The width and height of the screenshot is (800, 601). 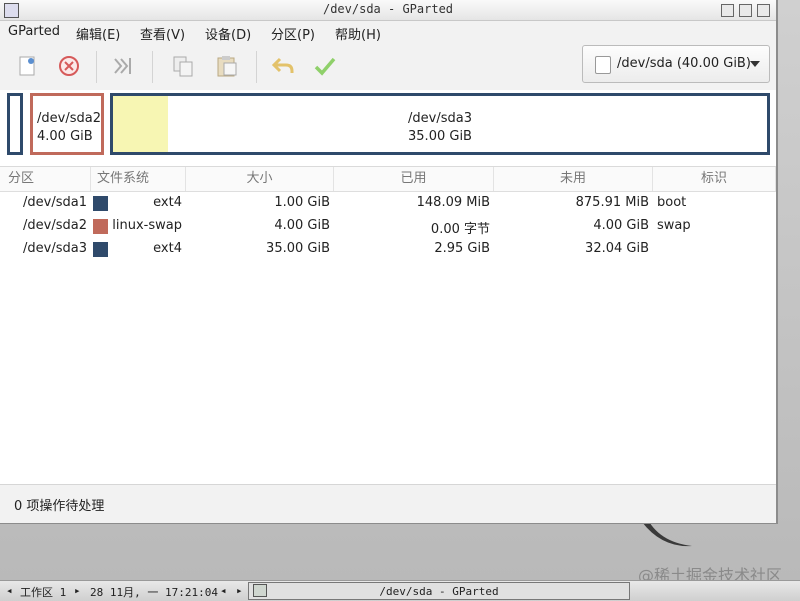 What do you see at coordinates (162, 33) in the screenshot?
I see `menu-view: 查看(V)` at bounding box center [162, 33].